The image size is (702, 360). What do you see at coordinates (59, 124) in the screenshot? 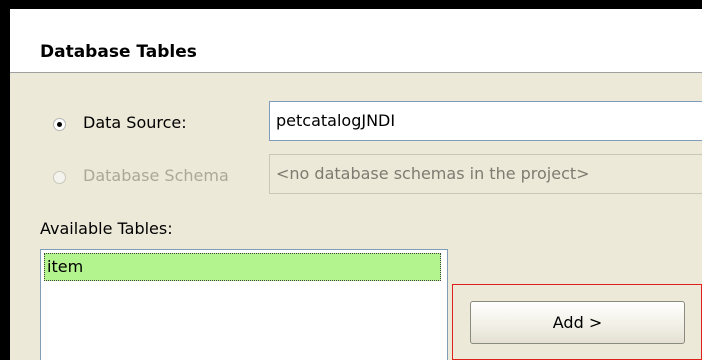
I see `data-source-radio` at bounding box center [59, 124].